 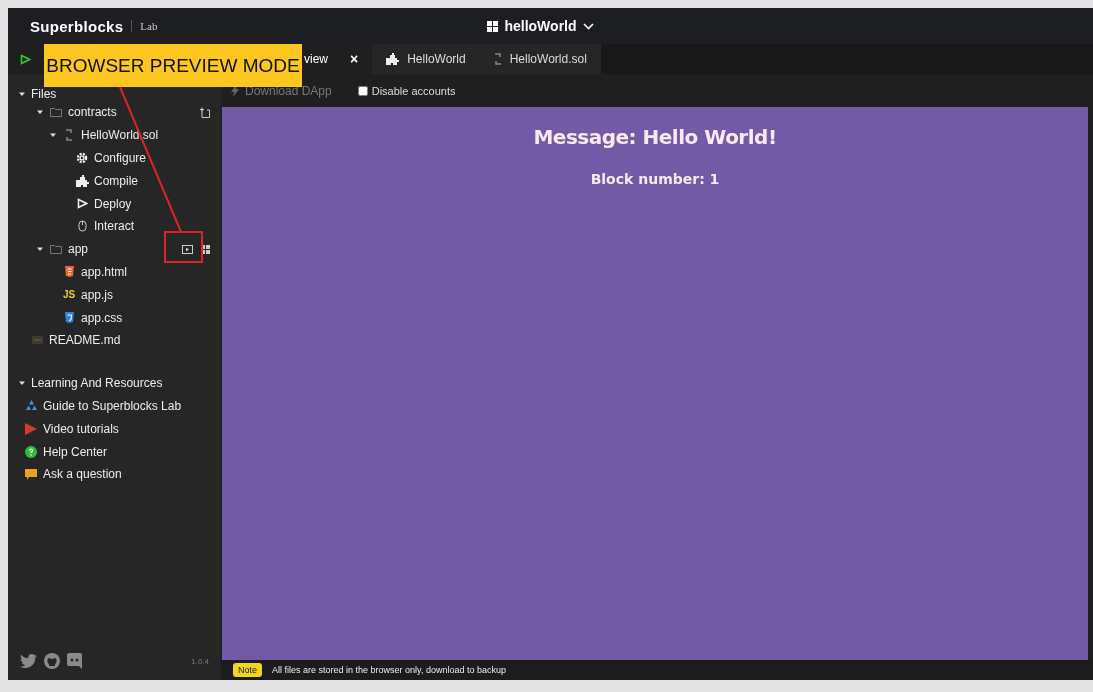 What do you see at coordinates (655, 179) in the screenshot?
I see `block-number: Block number: 1` at bounding box center [655, 179].